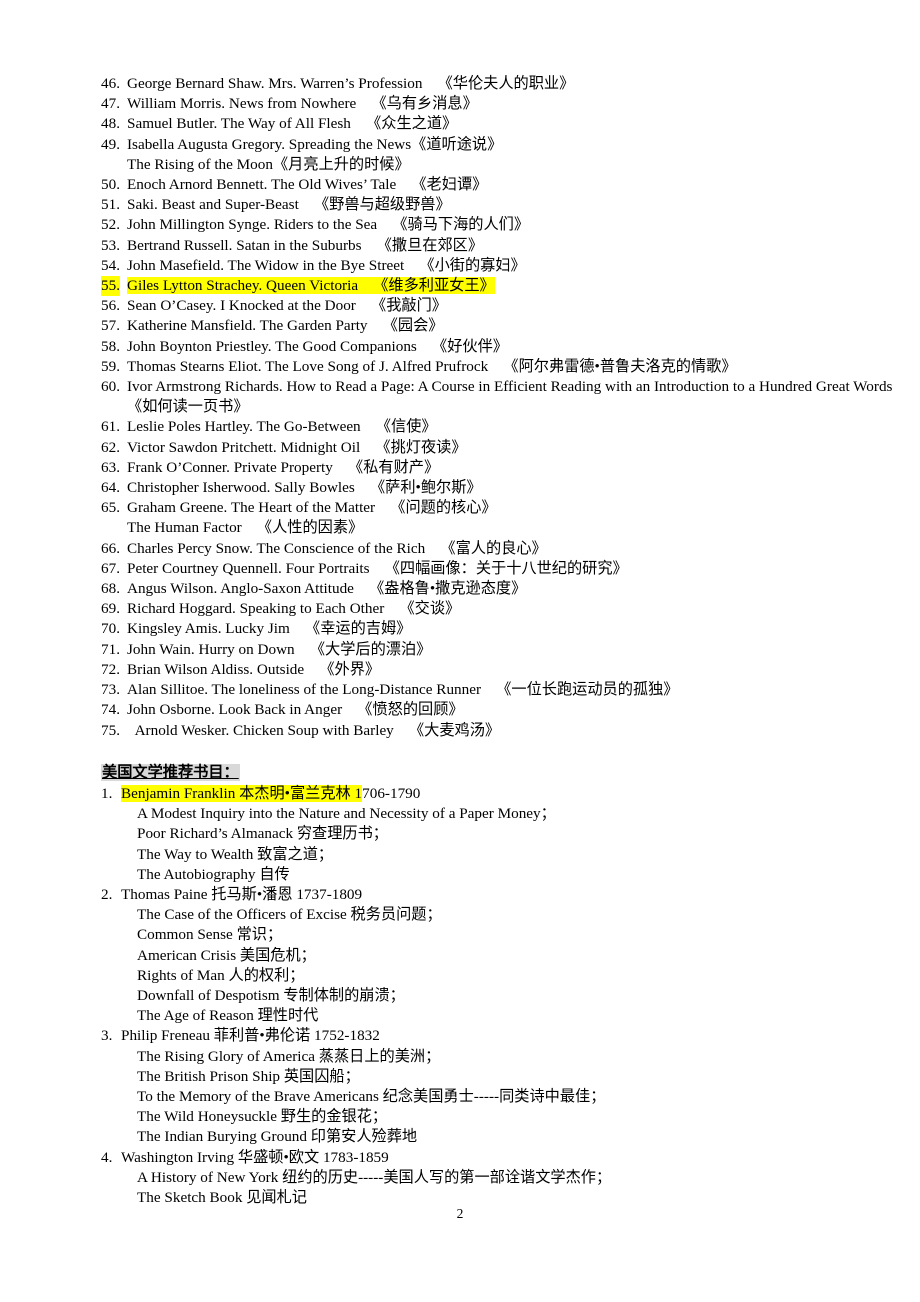  What do you see at coordinates (271, 995) in the screenshot?
I see `work-title-line: Downfall of Despotism 专制体制的崩溃；` at bounding box center [271, 995].